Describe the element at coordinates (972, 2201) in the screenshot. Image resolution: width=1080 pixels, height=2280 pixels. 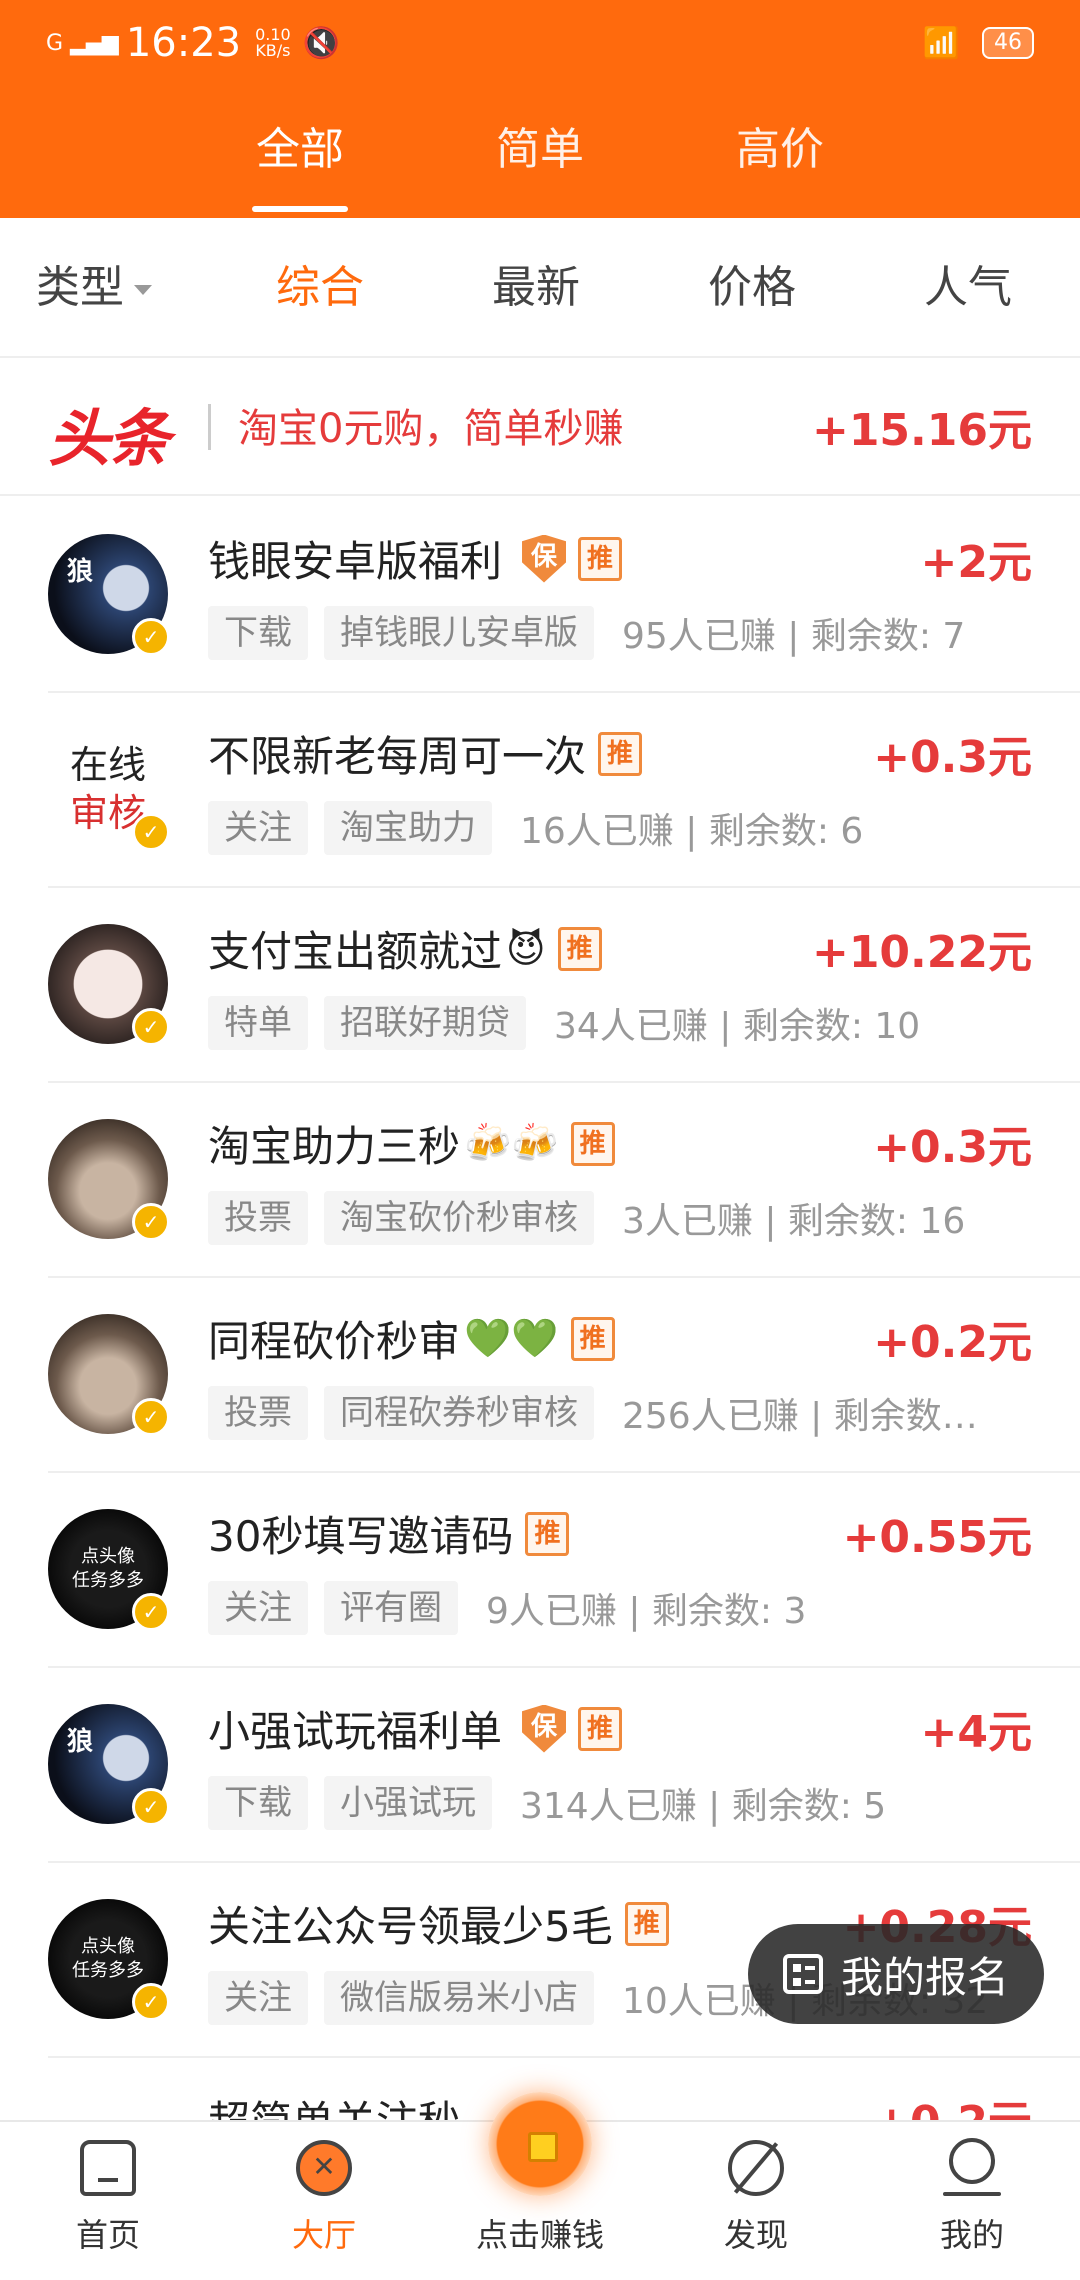
I see `nav-mine: 我的` at that location.